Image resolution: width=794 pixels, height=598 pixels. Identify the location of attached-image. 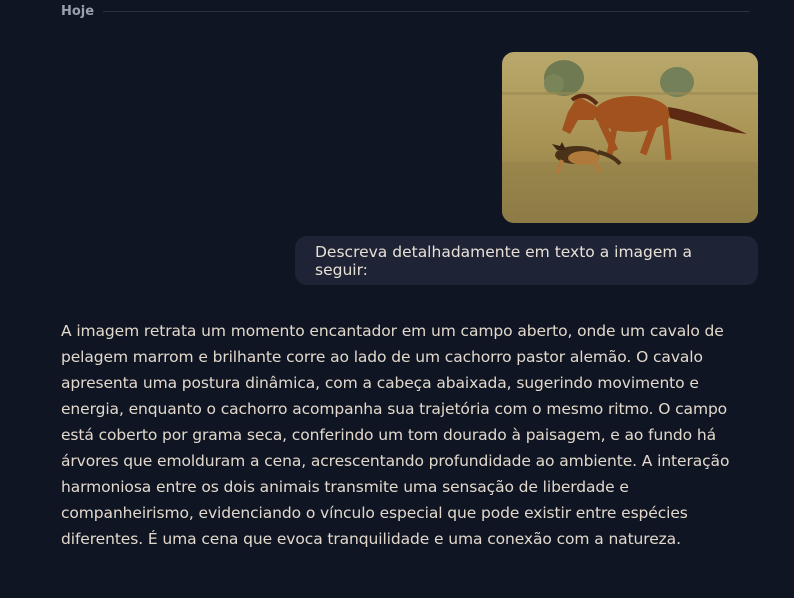
(630, 137).